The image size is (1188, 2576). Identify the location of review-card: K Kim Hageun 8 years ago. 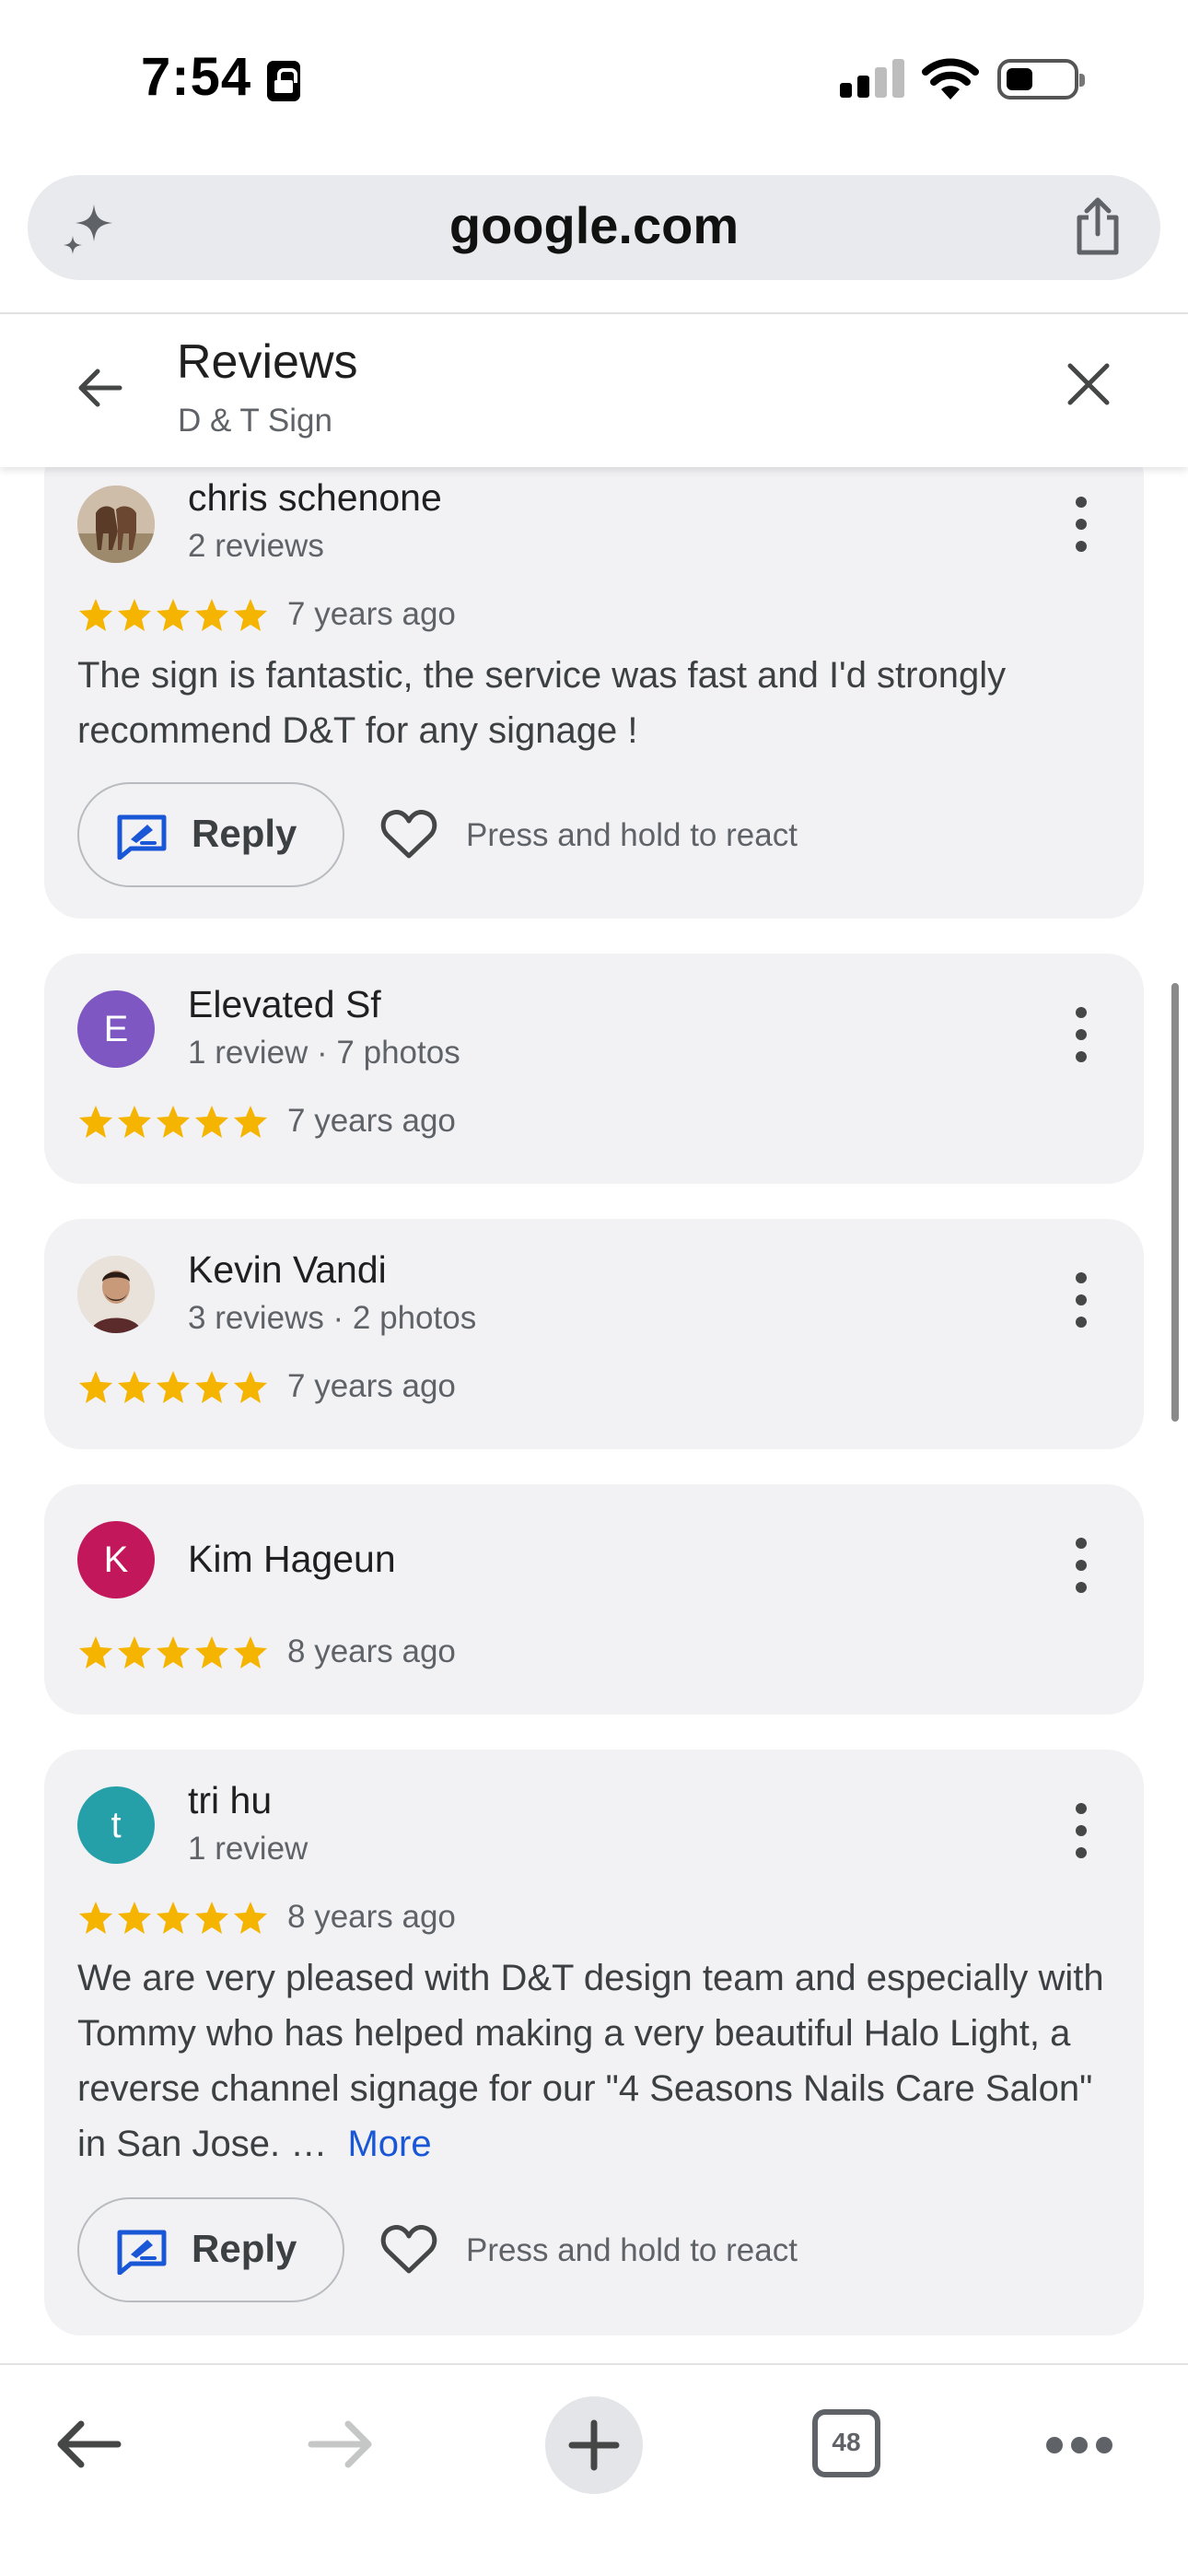
(594, 1599).